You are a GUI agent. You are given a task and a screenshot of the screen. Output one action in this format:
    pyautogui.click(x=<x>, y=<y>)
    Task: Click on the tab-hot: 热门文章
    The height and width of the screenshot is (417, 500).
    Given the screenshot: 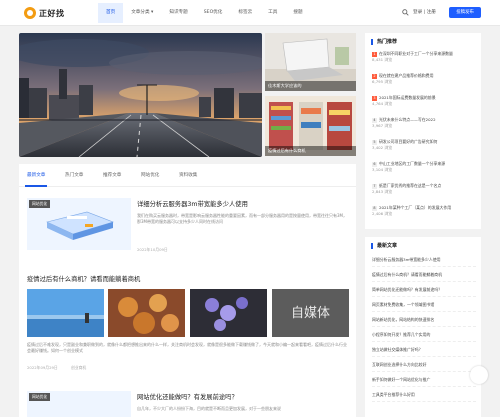 What is the action you would take?
    pyautogui.click(x=74, y=175)
    